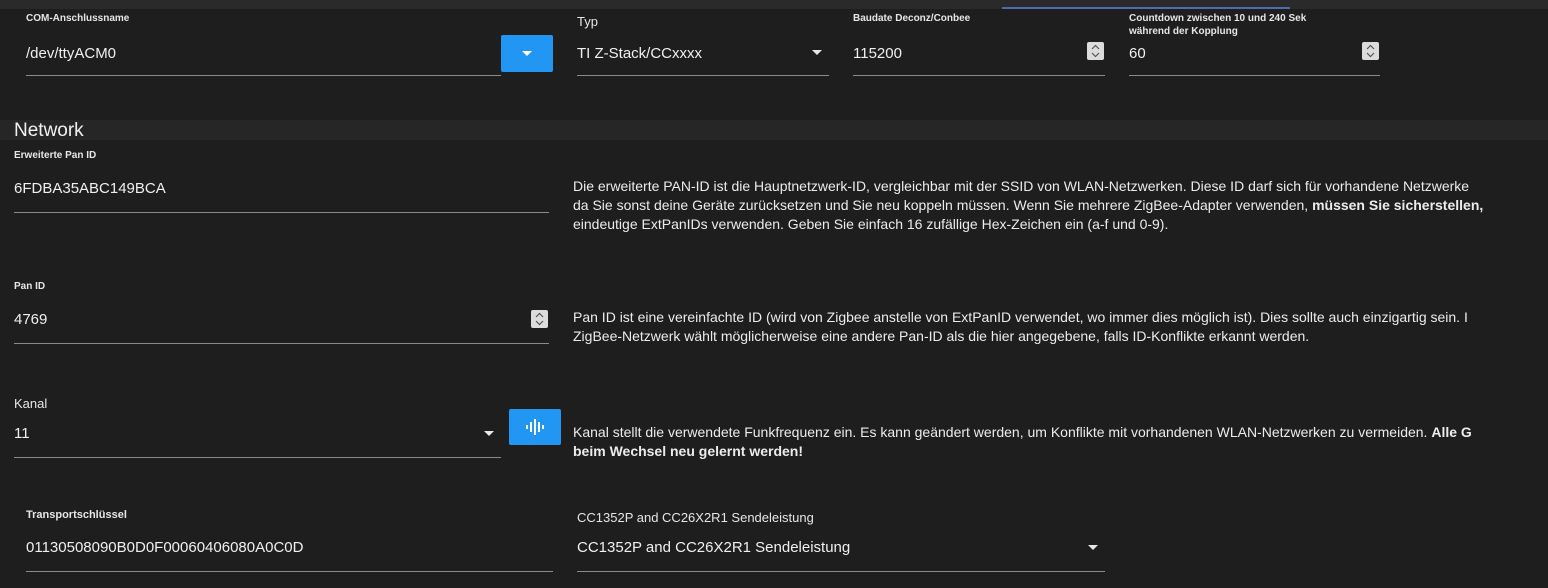 Image resolution: width=1548 pixels, height=588 pixels. What do you see at coordinates (639, 53) in the screenshot?
I see `type-select: TI Z-Stack/CCxxxx` at bounding box center [639, 53].